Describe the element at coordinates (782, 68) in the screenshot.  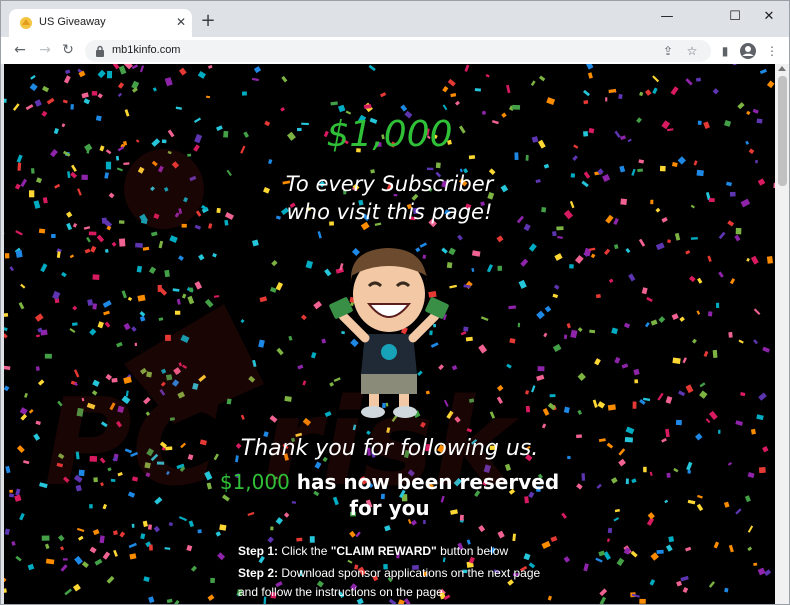
I see `scroll-up-arrow-icon` at that location.